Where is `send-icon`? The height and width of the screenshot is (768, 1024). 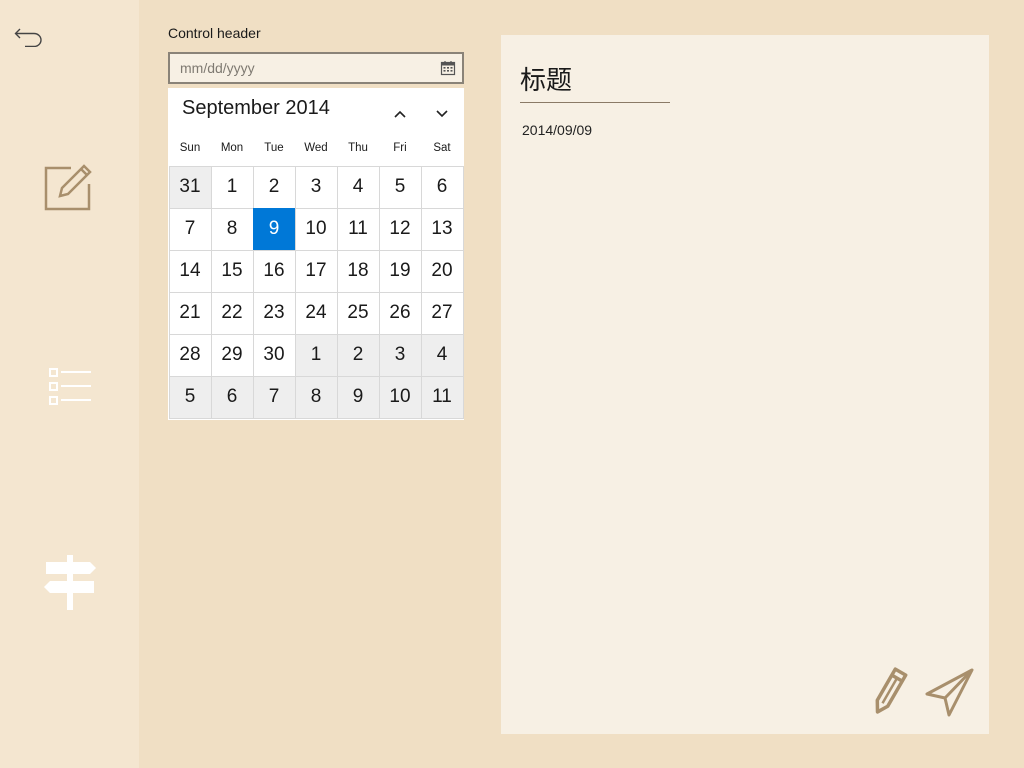
send-icon is located at coordinates (950, 695).